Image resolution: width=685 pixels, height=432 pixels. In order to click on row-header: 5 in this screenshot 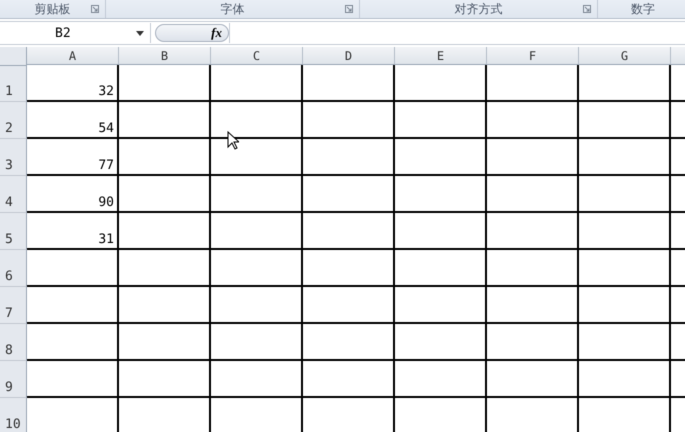, I will do `click(13, 231)`.